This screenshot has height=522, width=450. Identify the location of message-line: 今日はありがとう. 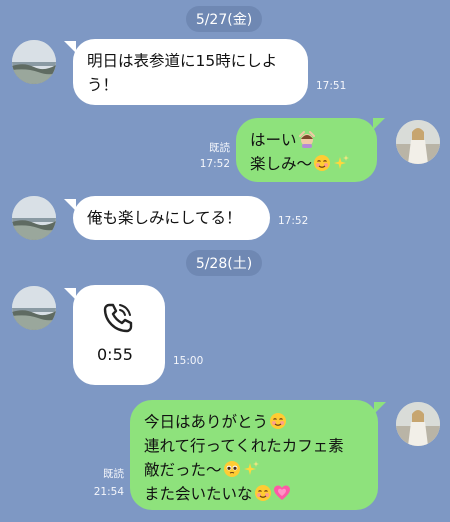
(254, 422).